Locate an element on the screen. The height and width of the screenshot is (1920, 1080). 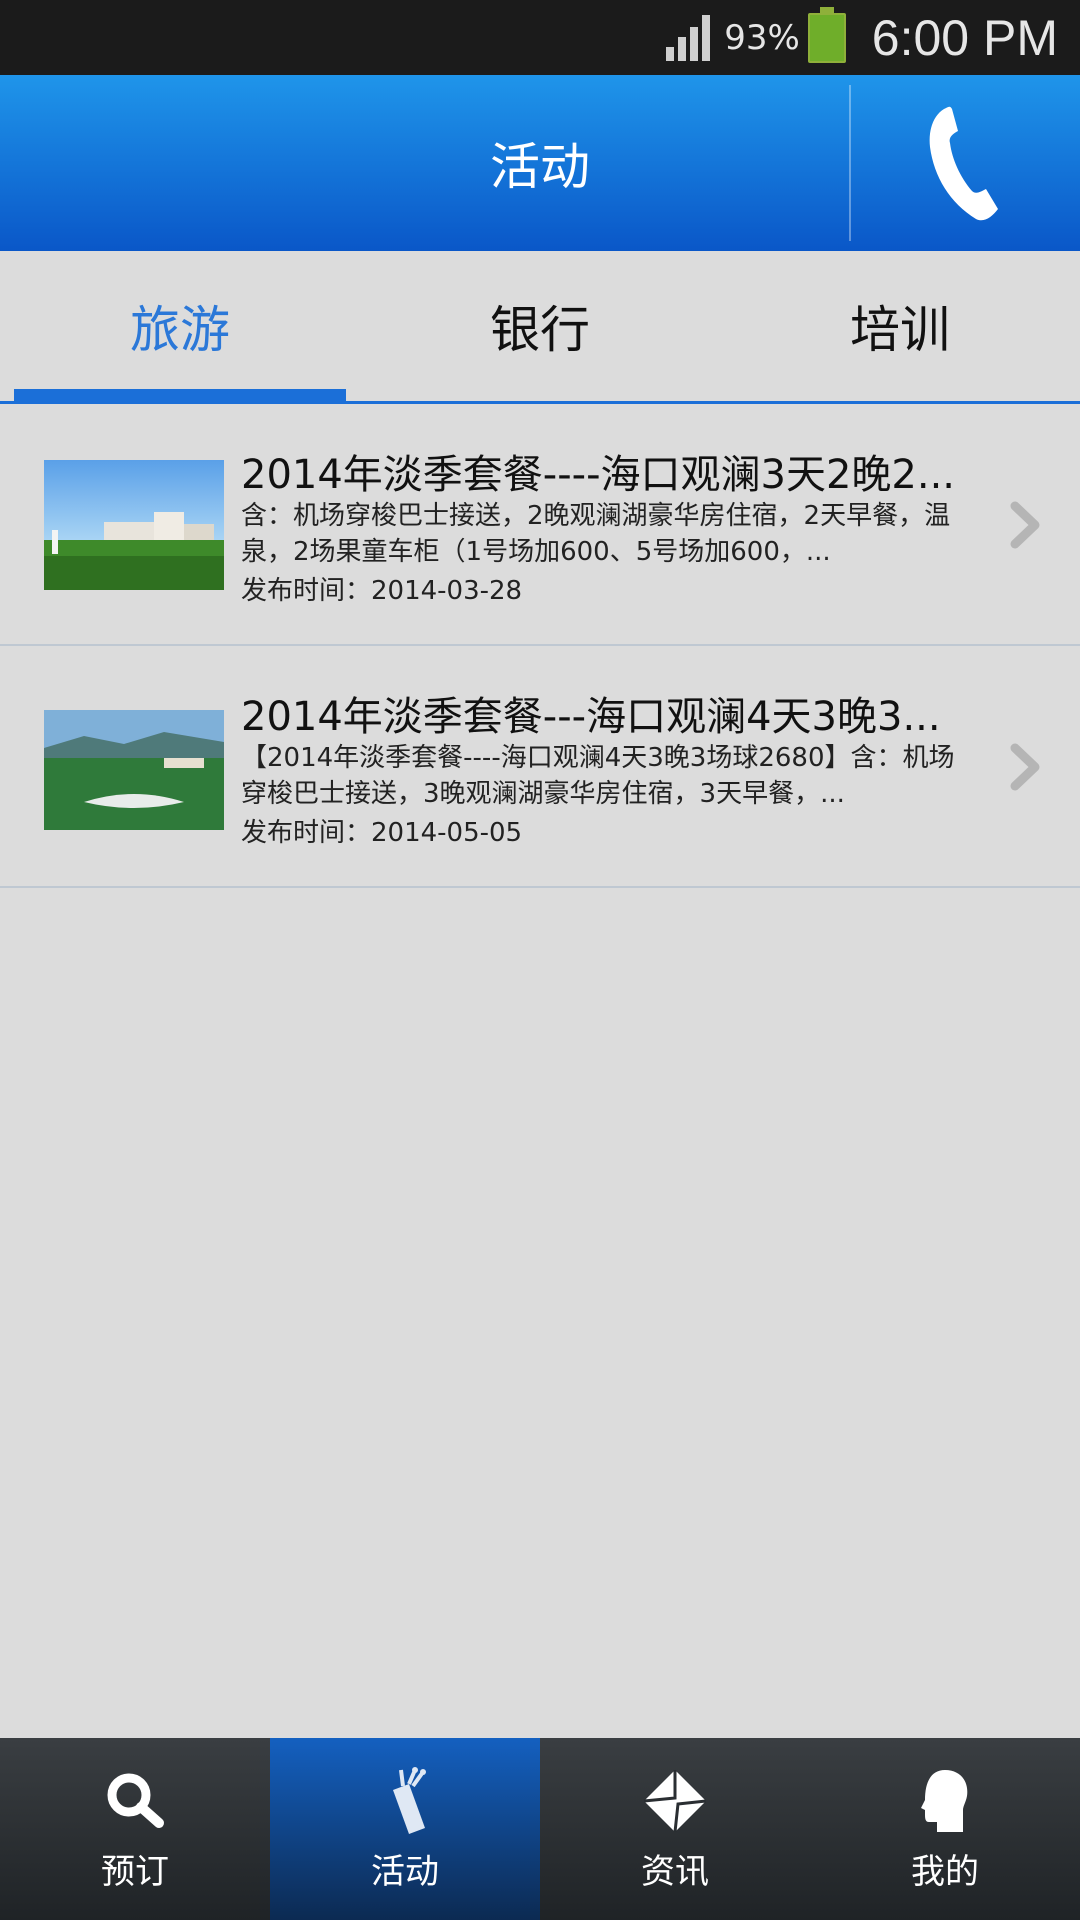
nav-booking: 预订 is located at coordinates (135, 1829).